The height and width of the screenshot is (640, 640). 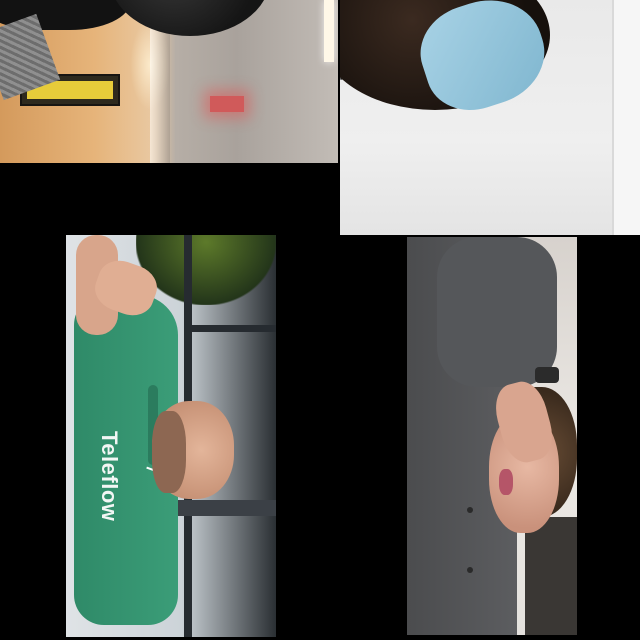 I want to click on wristwatch, so click(x=547, y=375).